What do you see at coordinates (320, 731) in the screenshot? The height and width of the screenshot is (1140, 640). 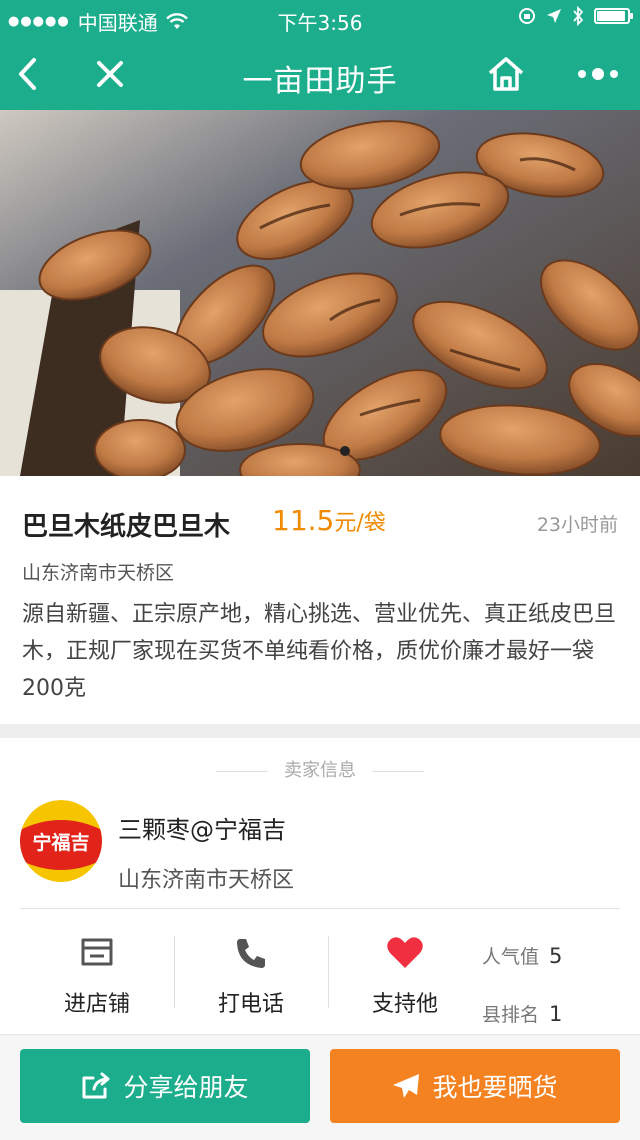 I see `section-divider` at bounding box center [320, 731].